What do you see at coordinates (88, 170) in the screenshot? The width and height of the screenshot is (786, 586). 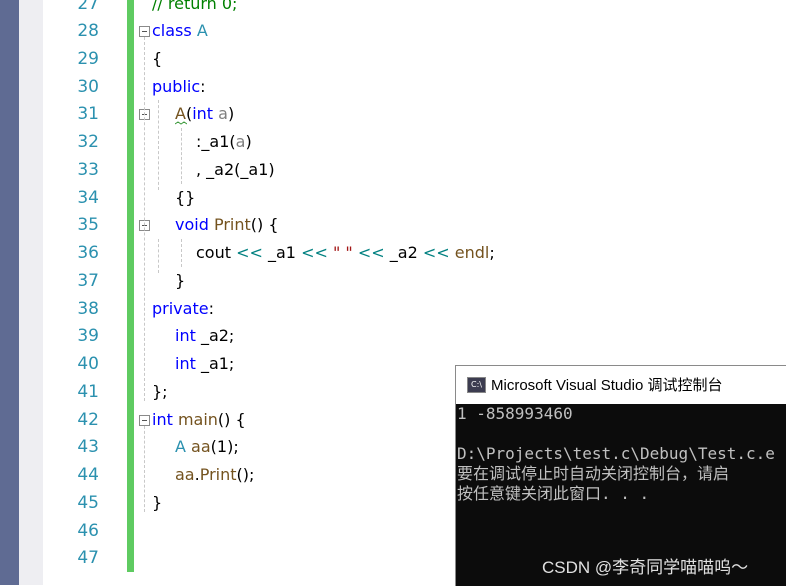 I see `line-number: 33` at bounding box center [88, 170].